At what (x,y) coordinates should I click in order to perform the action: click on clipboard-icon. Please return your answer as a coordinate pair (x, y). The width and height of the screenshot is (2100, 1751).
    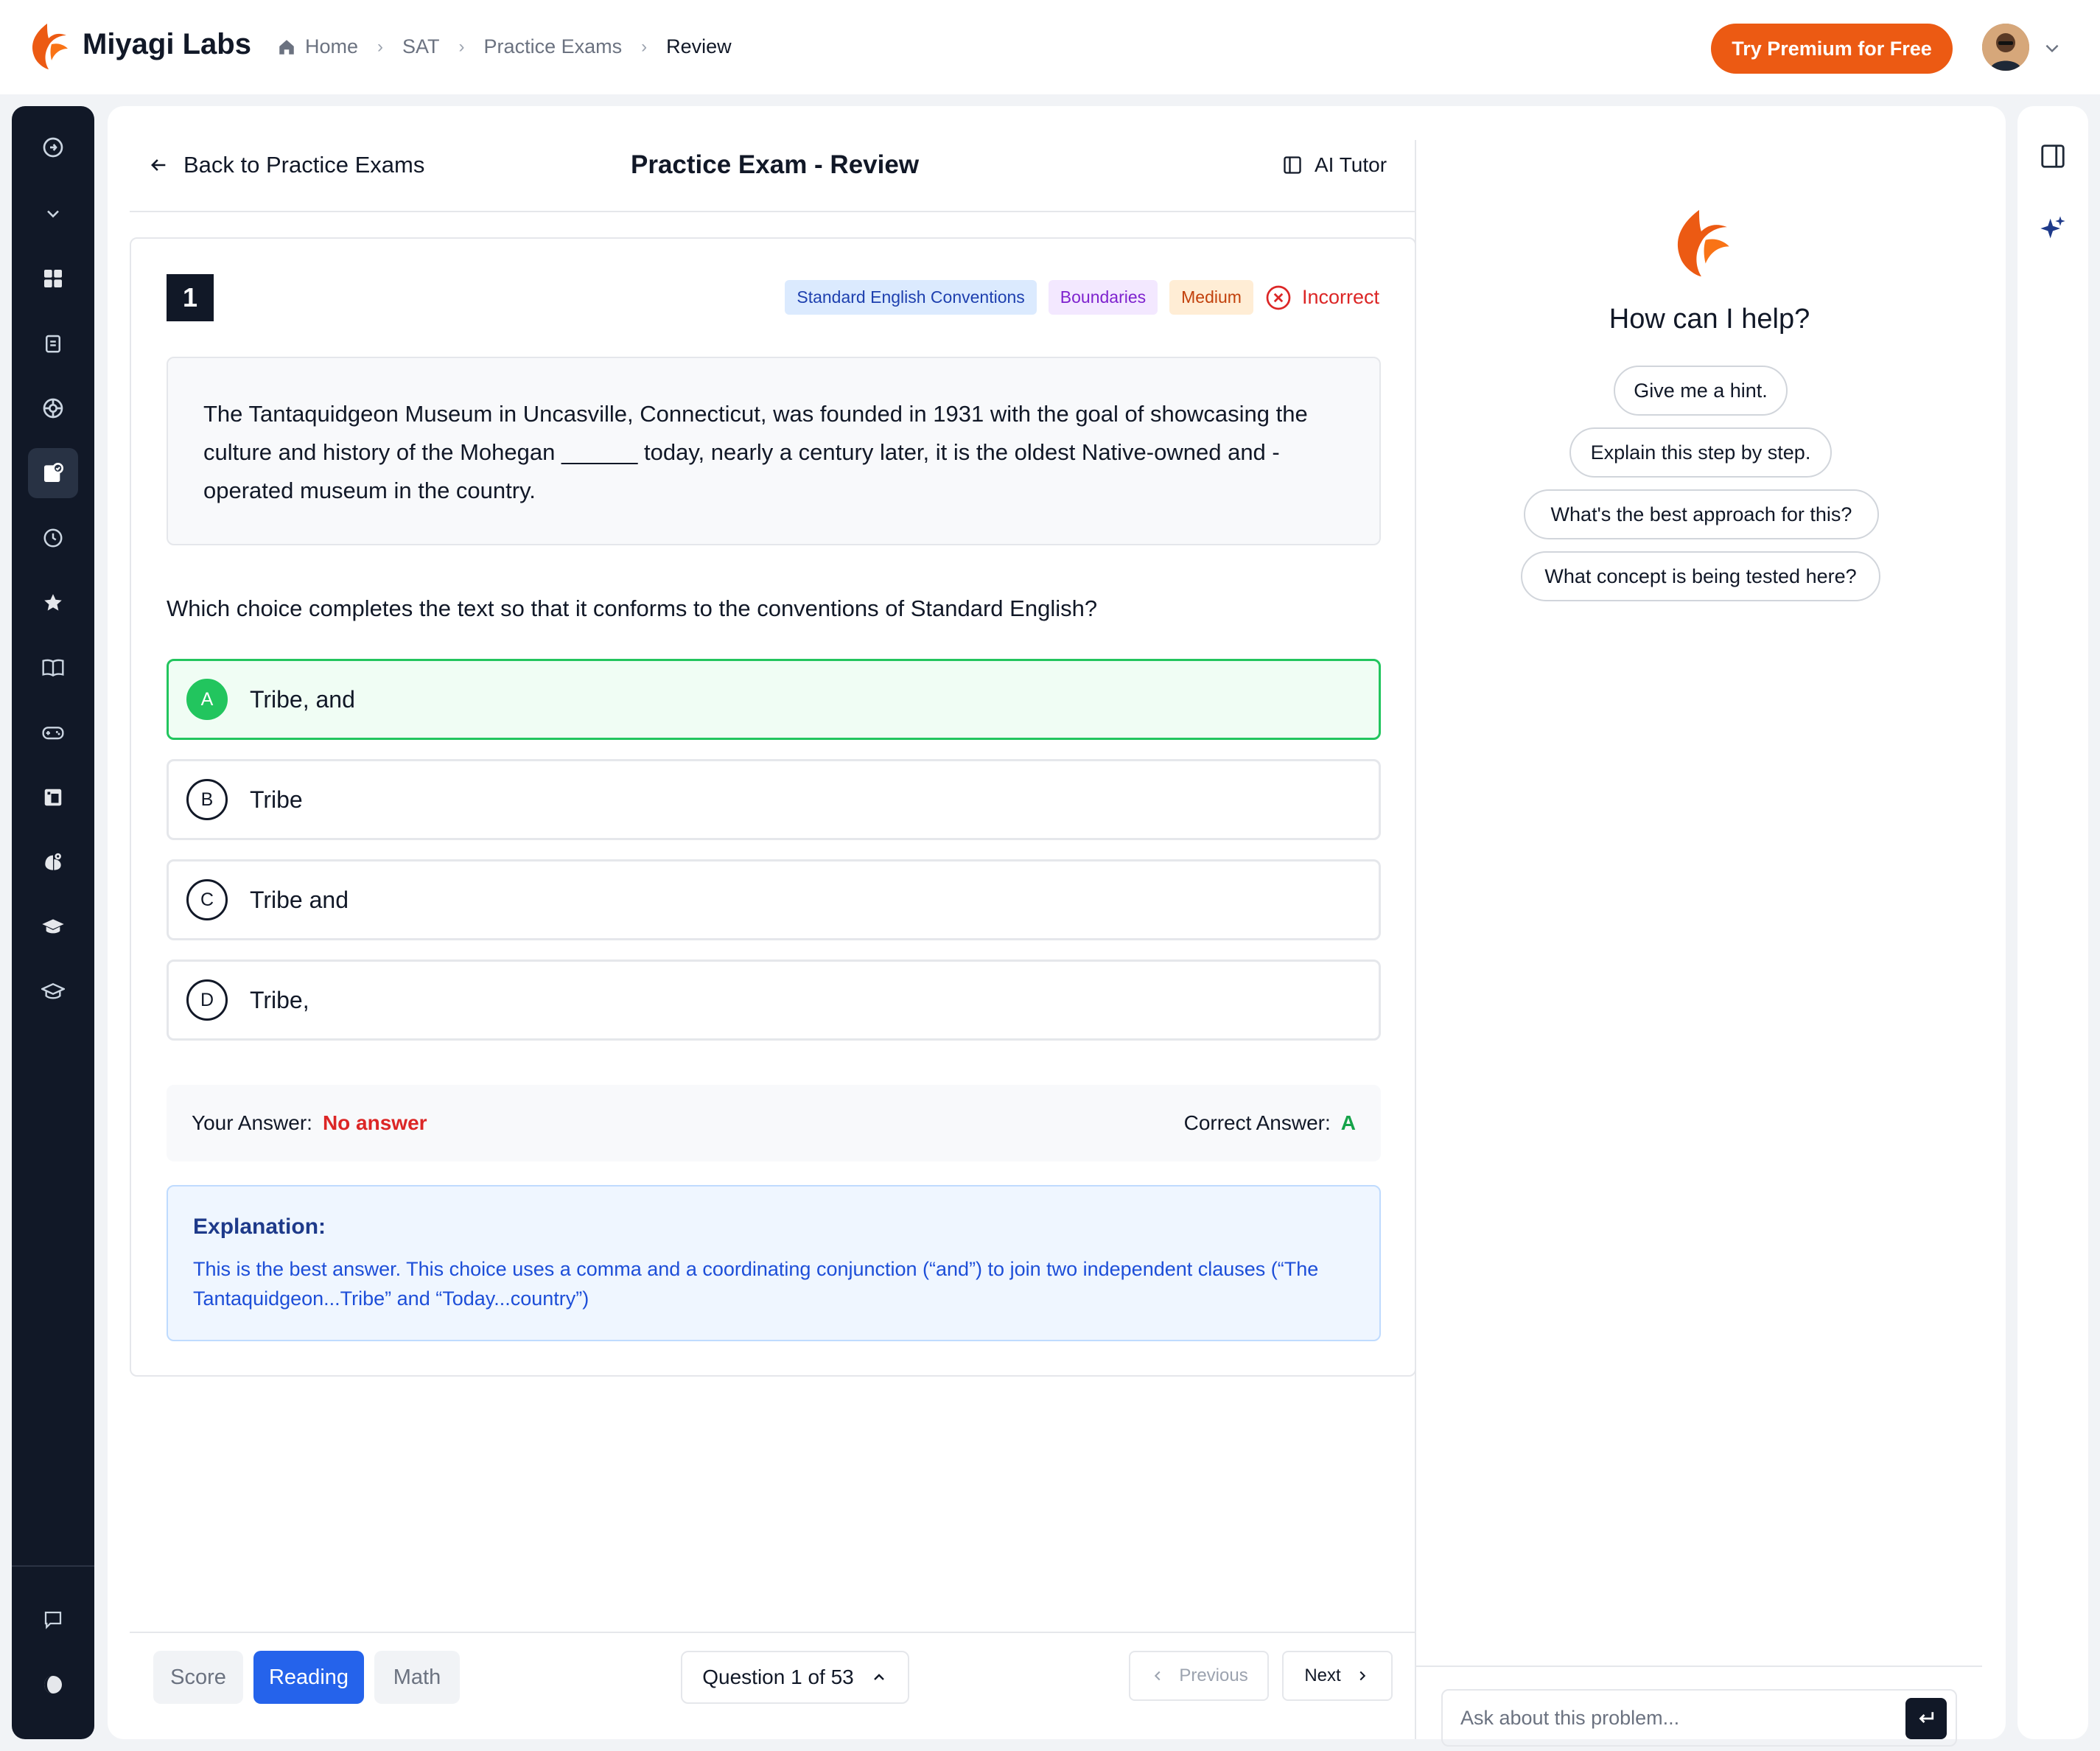
    Looking at the image, I should click on (53, 344).